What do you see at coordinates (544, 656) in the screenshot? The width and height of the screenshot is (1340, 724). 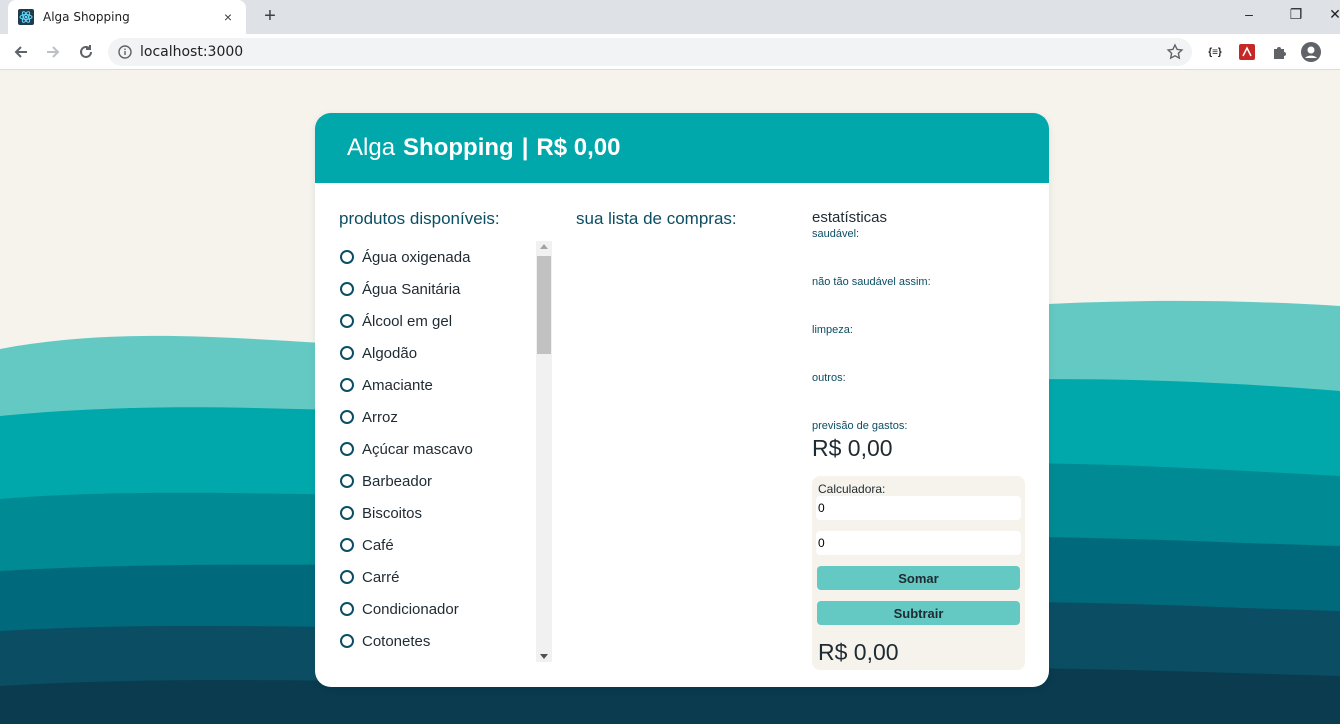 I see `scroll-down-icon` at bounding box center [544, 656].